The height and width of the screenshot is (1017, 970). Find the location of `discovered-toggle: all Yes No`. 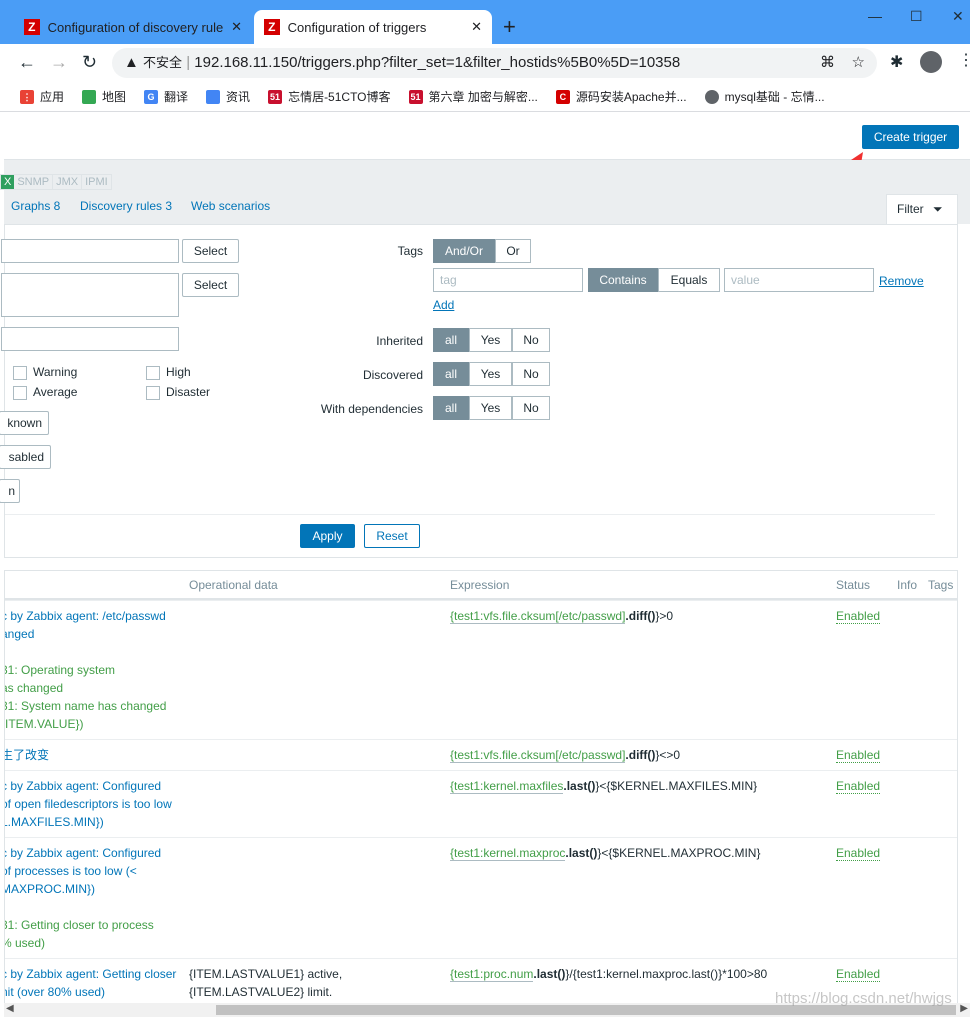

discovered-toggle: all Yes No is located at coordinates (491, 374).